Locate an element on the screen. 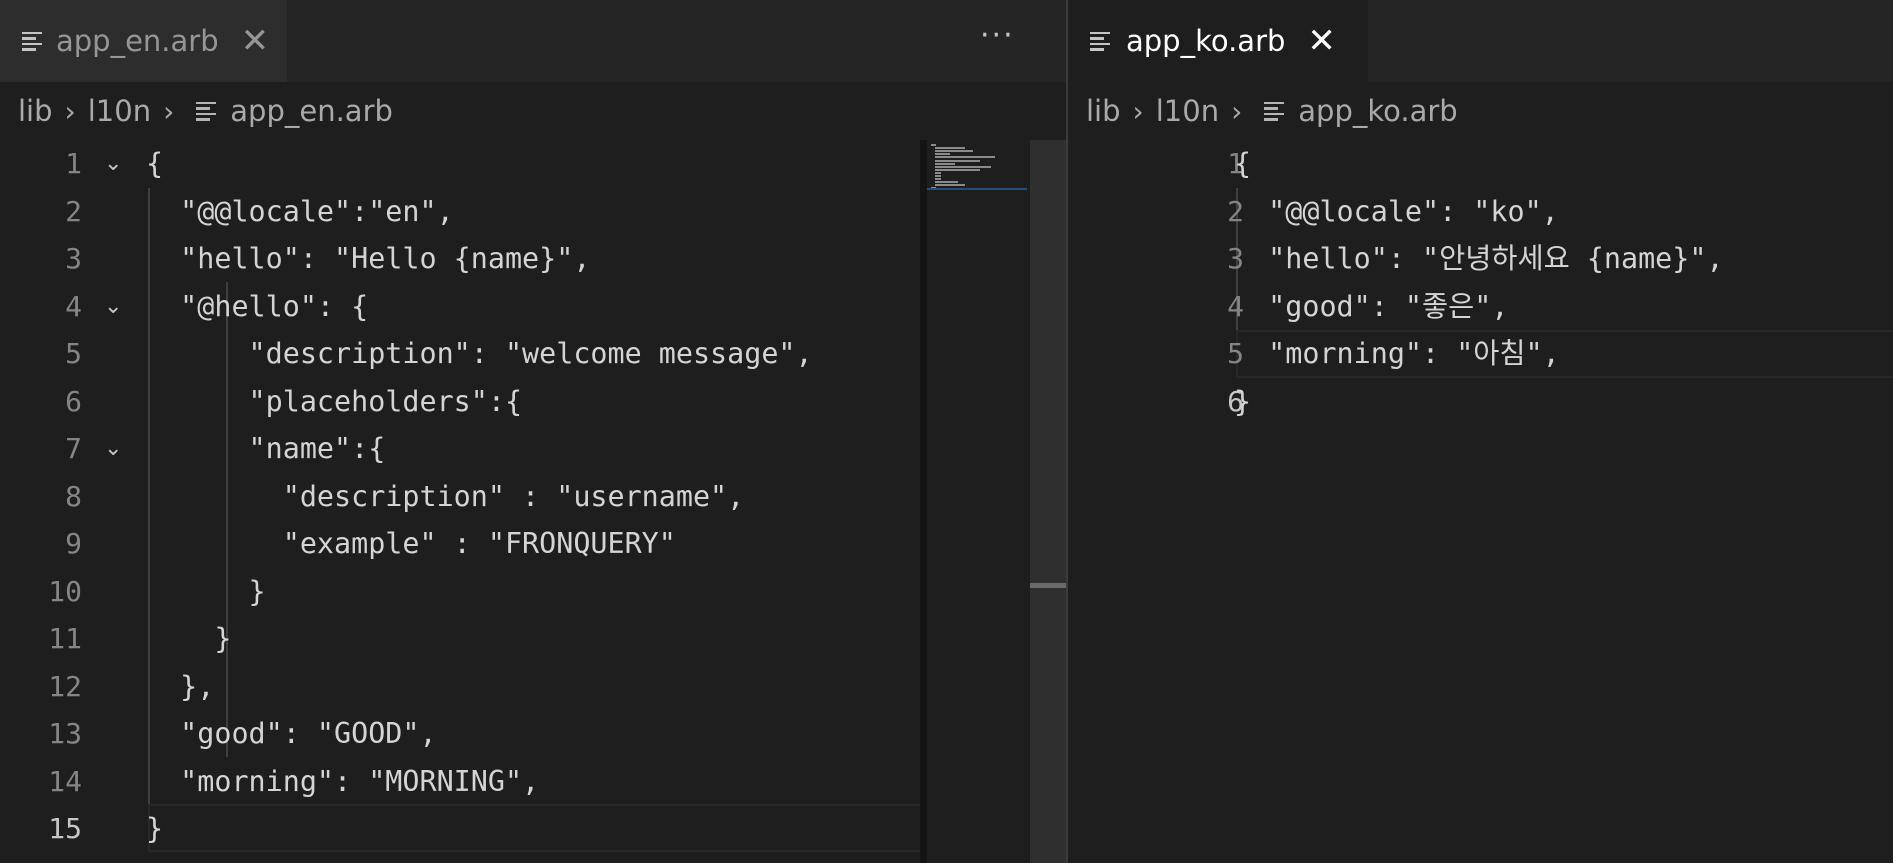 Image resolution: width=1893 pixels, height=863 pixels. scrollbar-thumb is located at coordinates (1048, 585).